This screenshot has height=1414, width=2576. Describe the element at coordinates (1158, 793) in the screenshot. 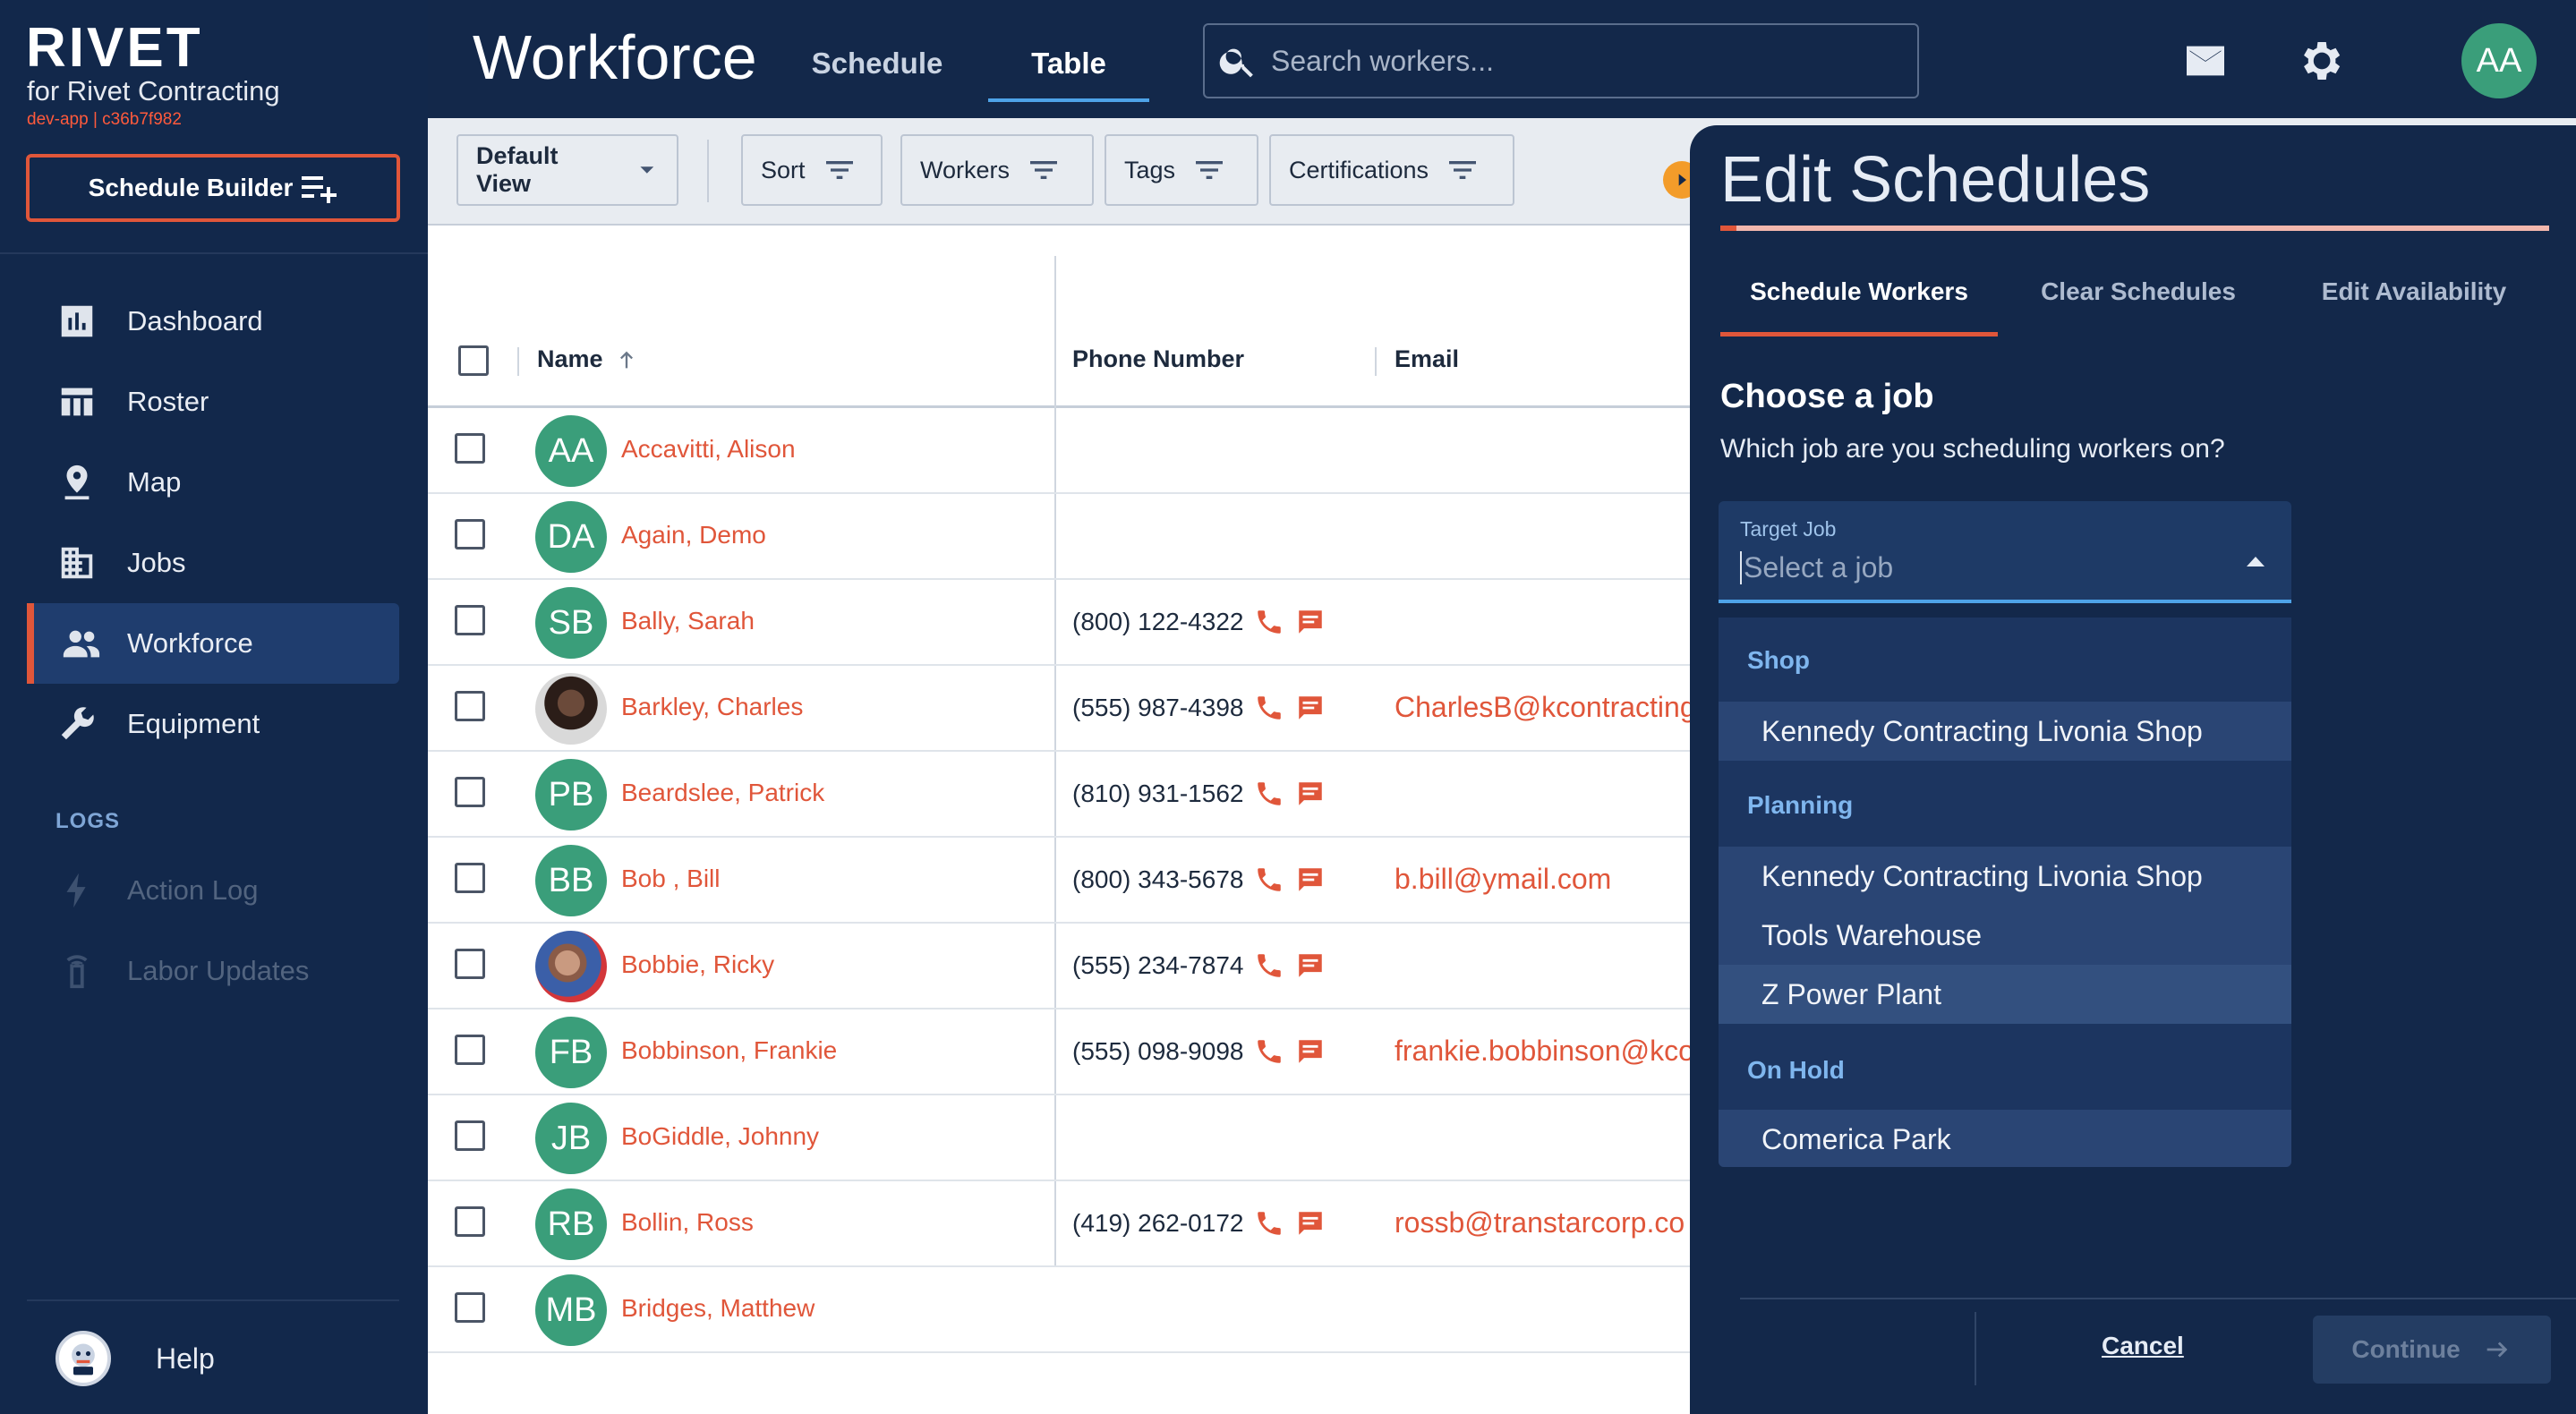

I see `phone-number: (810) 931-1562` at that location.